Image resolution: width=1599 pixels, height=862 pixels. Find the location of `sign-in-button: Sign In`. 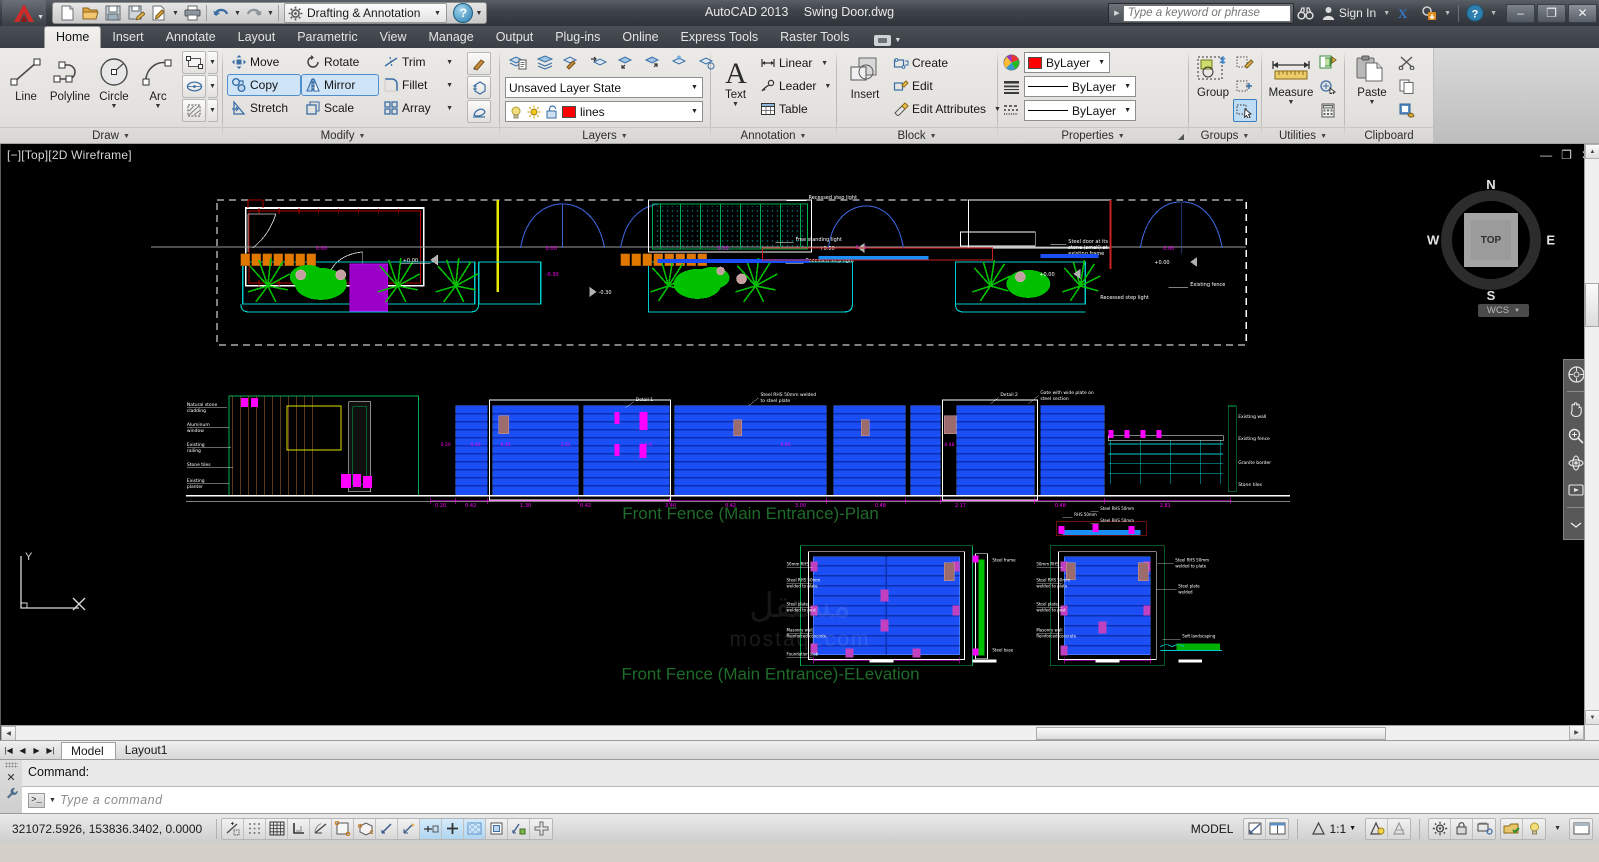

sign-in-button: Sign In is located at coordinates (1349, 13).